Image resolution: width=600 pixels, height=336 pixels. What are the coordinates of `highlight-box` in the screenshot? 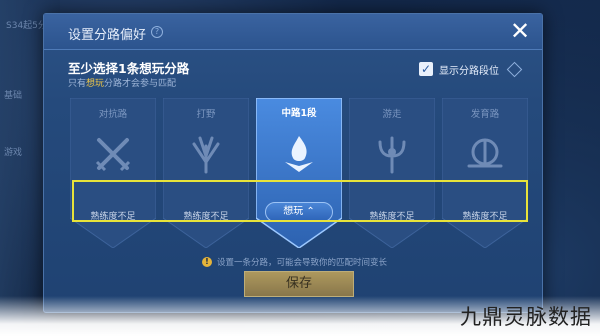 It's located at (300, 201).